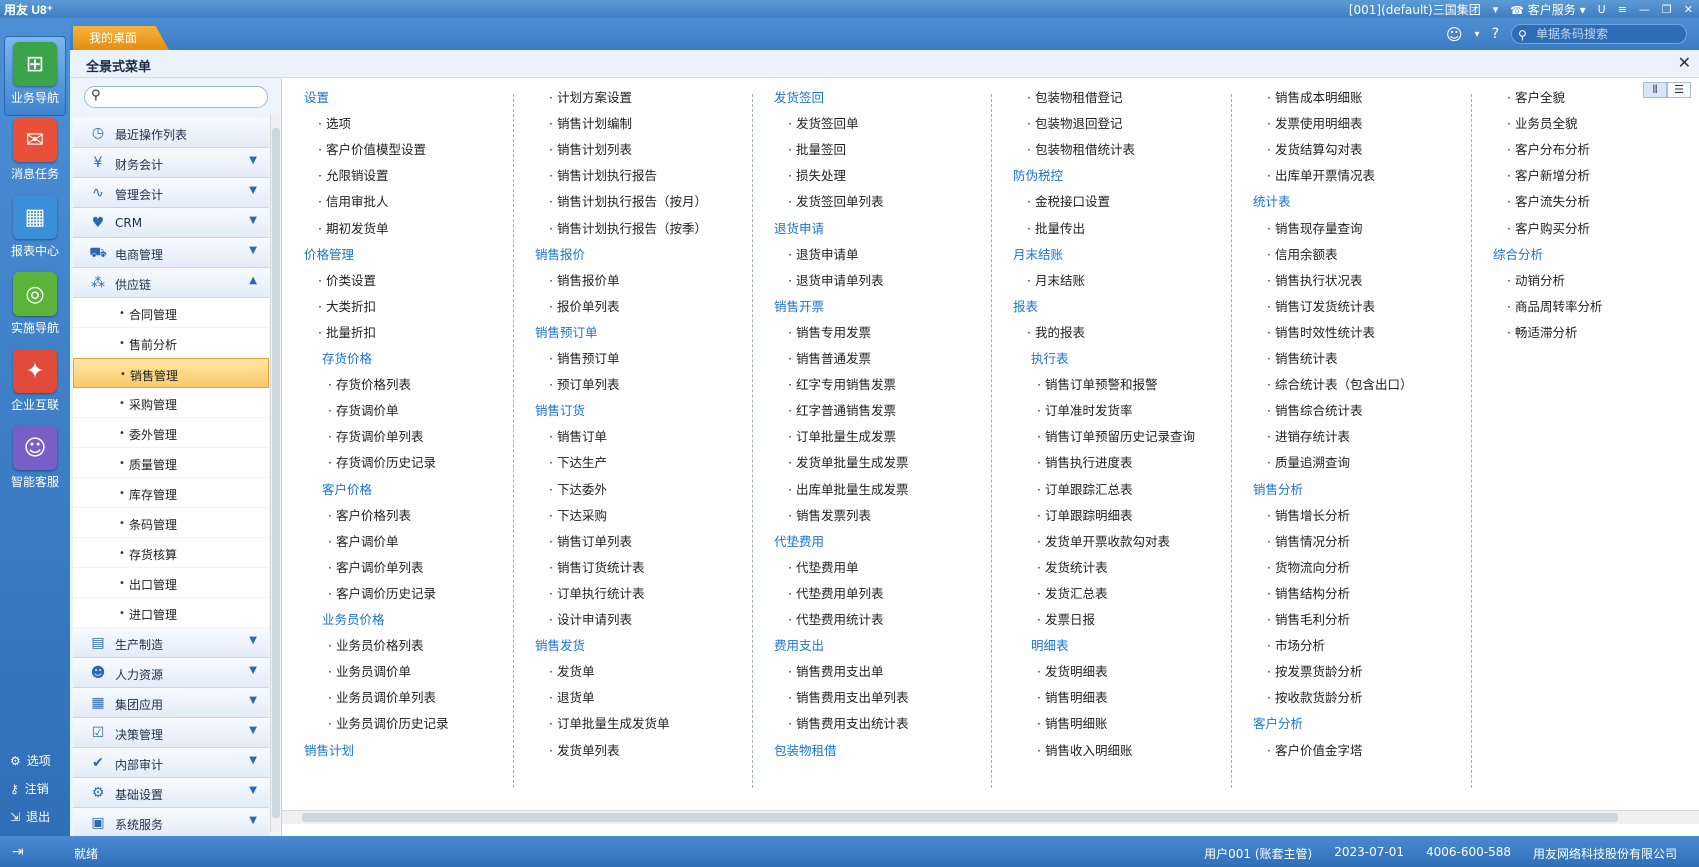 The height and width of the screenshot is (867, 1699). Describe the element at coordinates (829, 359) in the screenshot. I see `menu-item: · 销售普通发票` at that location.